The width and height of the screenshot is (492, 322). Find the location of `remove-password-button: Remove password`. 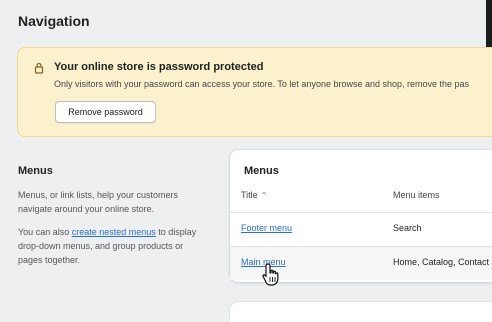

remove-password-button: Remove password is located at coordinates (105, 112).